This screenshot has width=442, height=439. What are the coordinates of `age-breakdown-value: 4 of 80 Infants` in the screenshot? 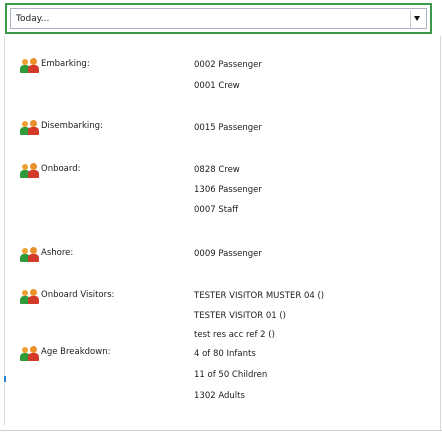 It's located at (225, 354).